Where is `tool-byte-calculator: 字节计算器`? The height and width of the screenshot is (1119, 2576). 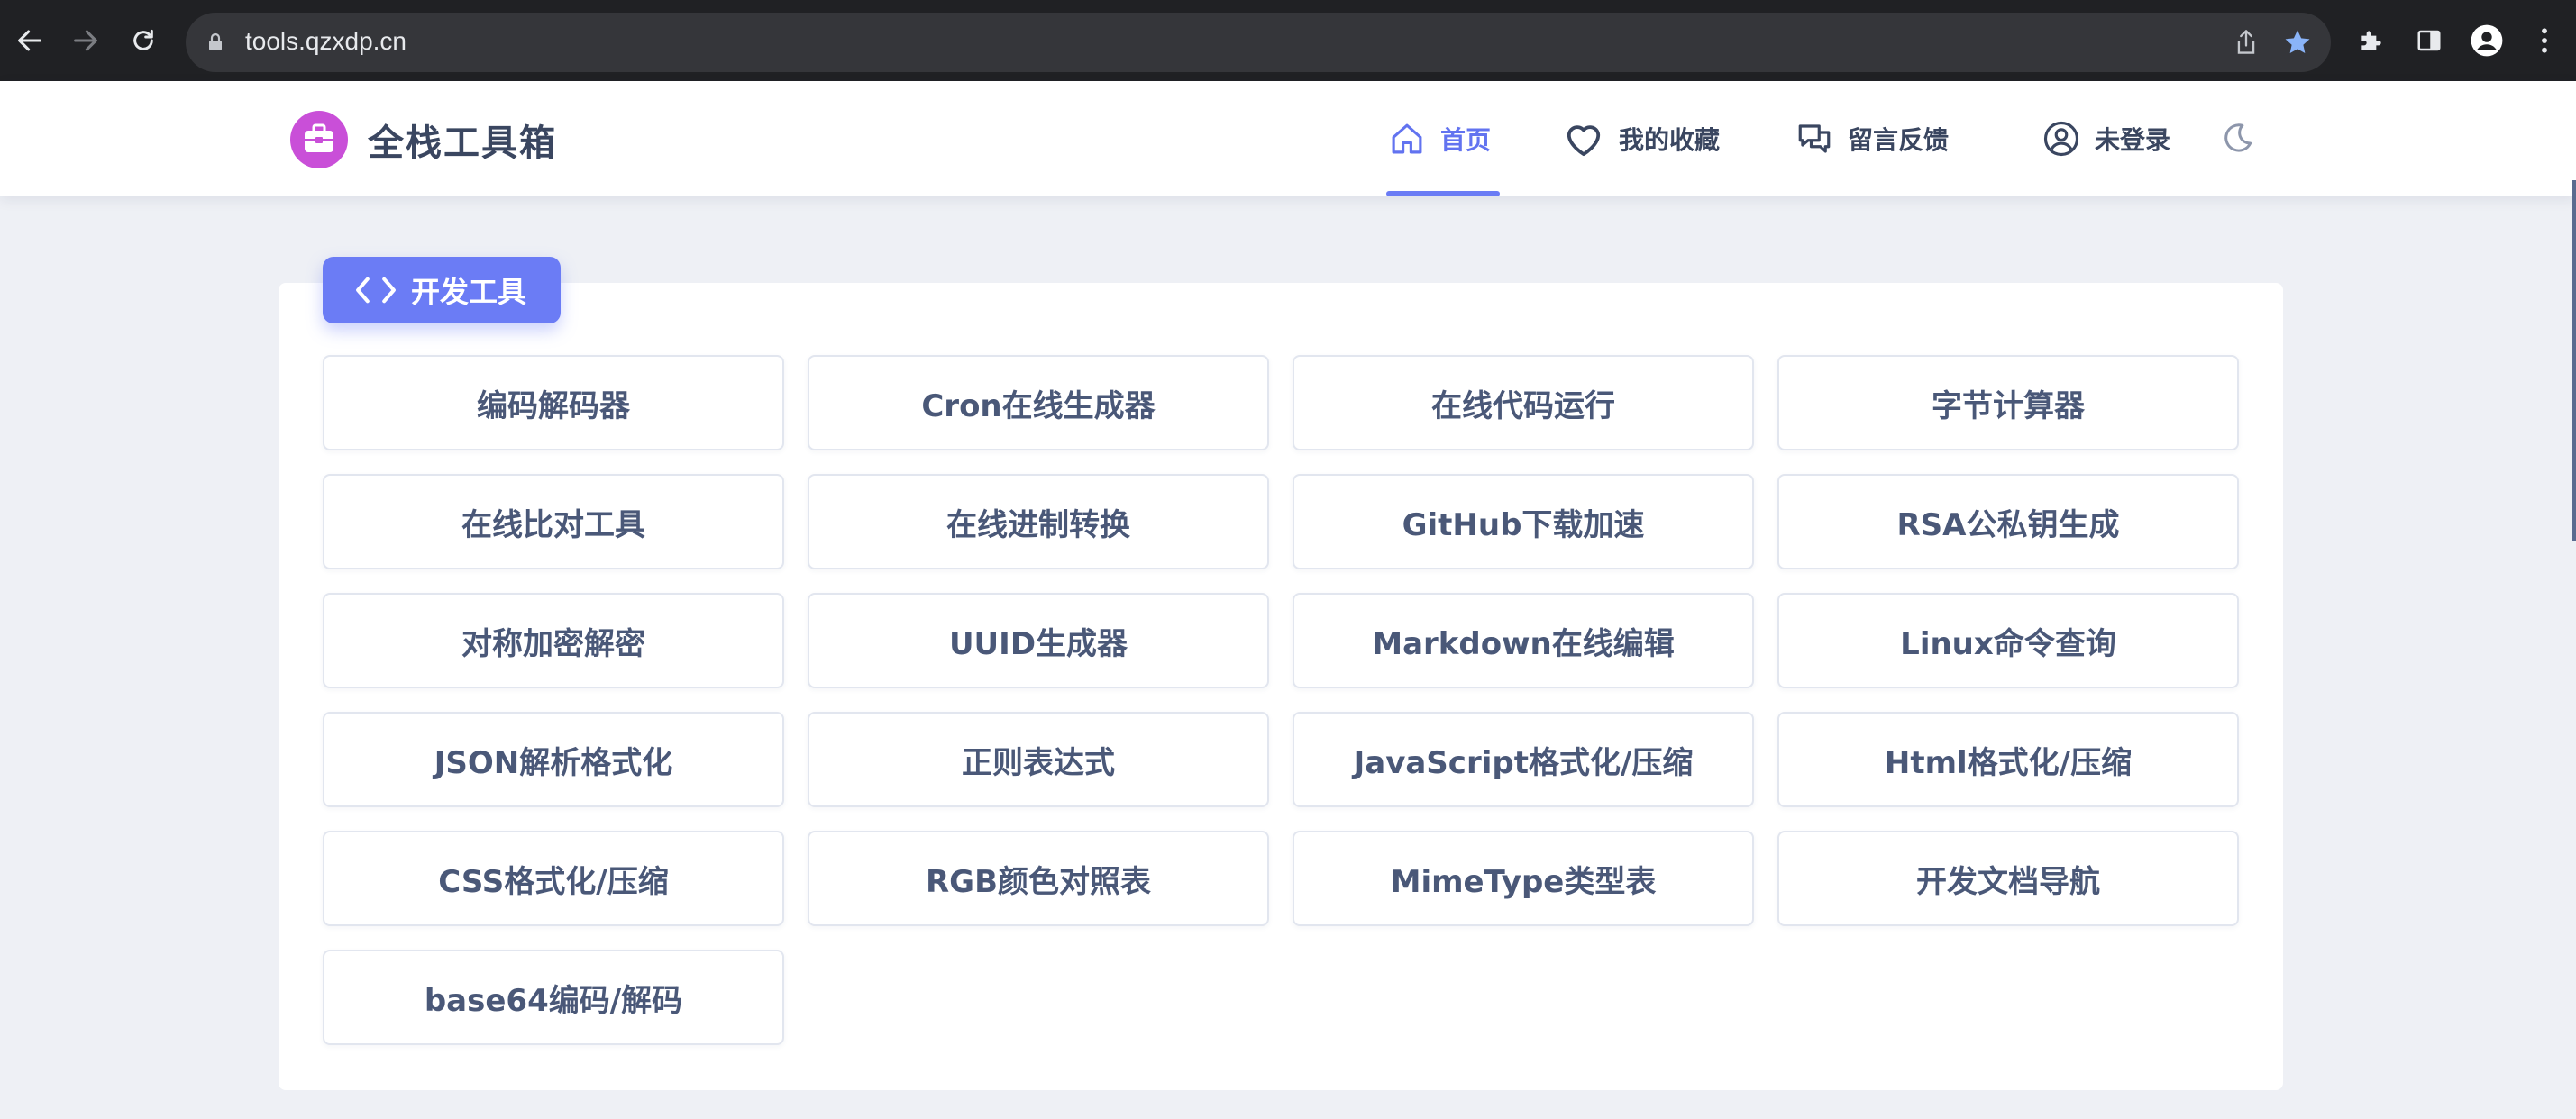 tool-byte-calculator: 字节计算器 is located at coordinates (2008, 403).